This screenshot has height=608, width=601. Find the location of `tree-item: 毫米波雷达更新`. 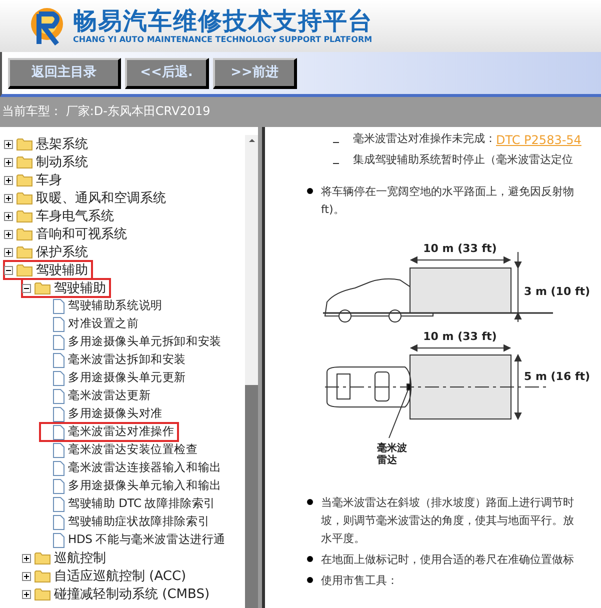

tree-item: 毫米波雷达更新 is located at coordinates (109, 396).